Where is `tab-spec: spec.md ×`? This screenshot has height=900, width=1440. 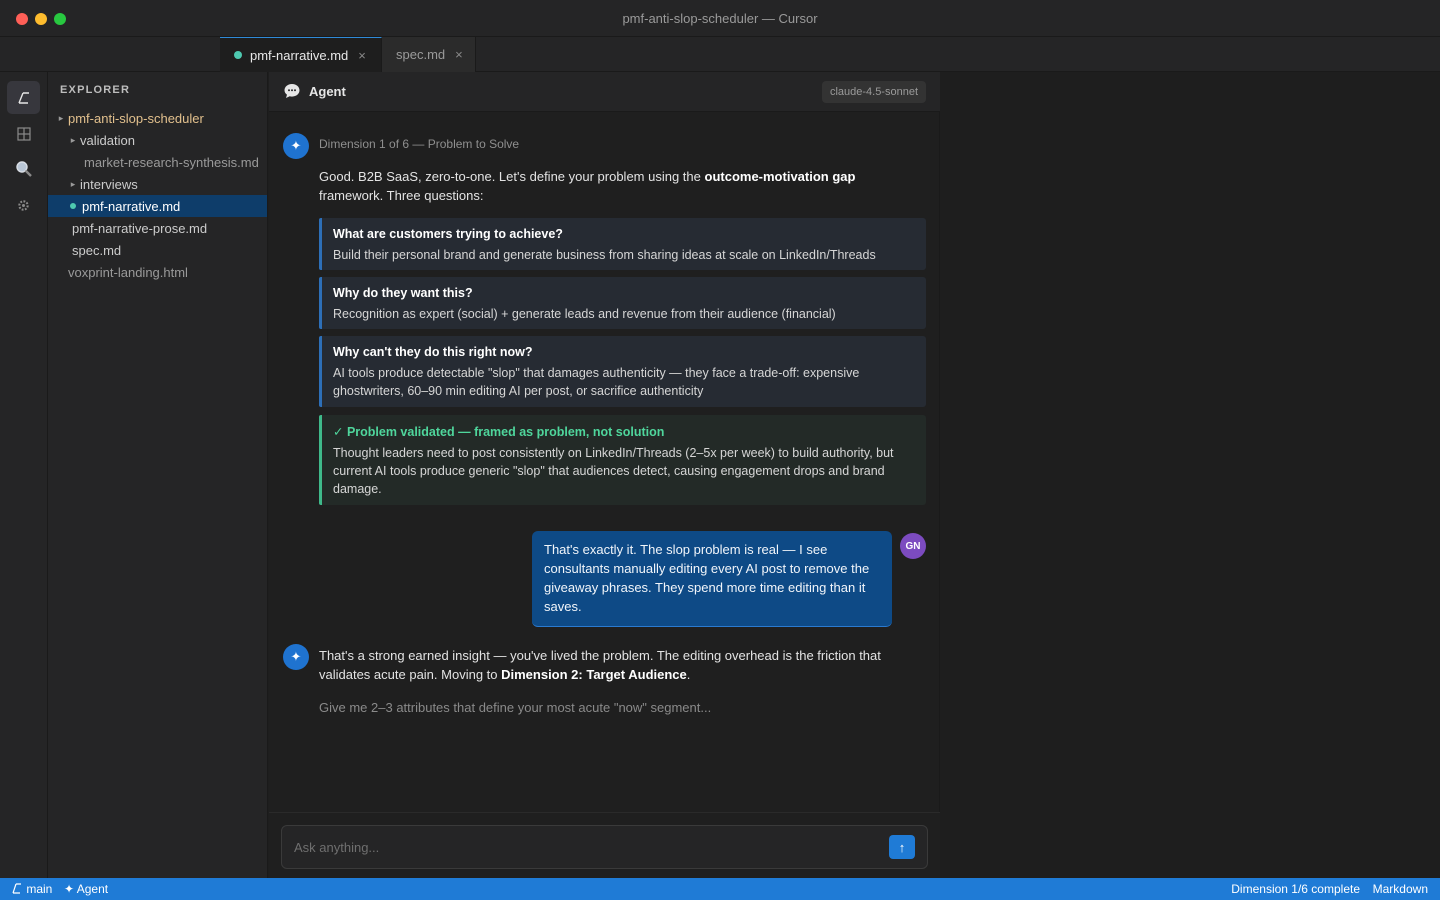 tab-spec: spec.md × is located at coordinates (429, 54).